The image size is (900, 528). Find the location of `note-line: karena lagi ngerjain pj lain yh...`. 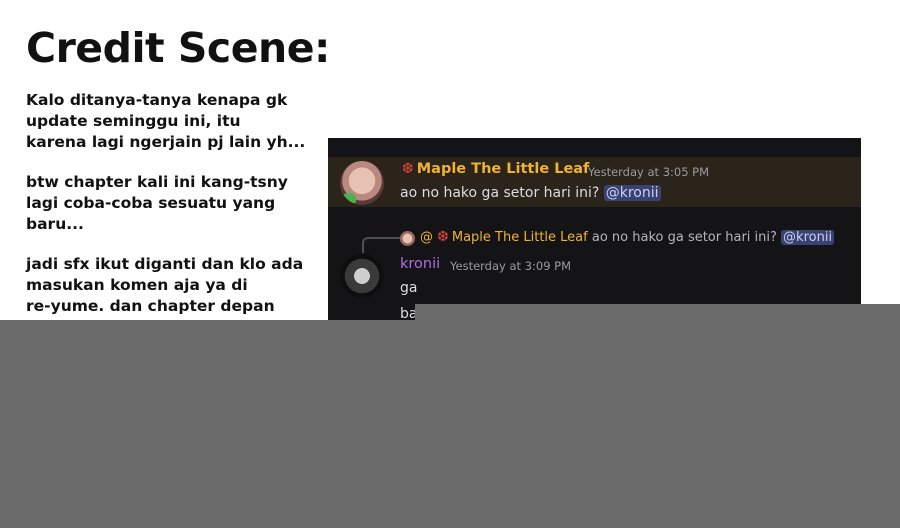

note-line: karena lagi ngerjain pj lain yh... is located at coordinates (166, 142).